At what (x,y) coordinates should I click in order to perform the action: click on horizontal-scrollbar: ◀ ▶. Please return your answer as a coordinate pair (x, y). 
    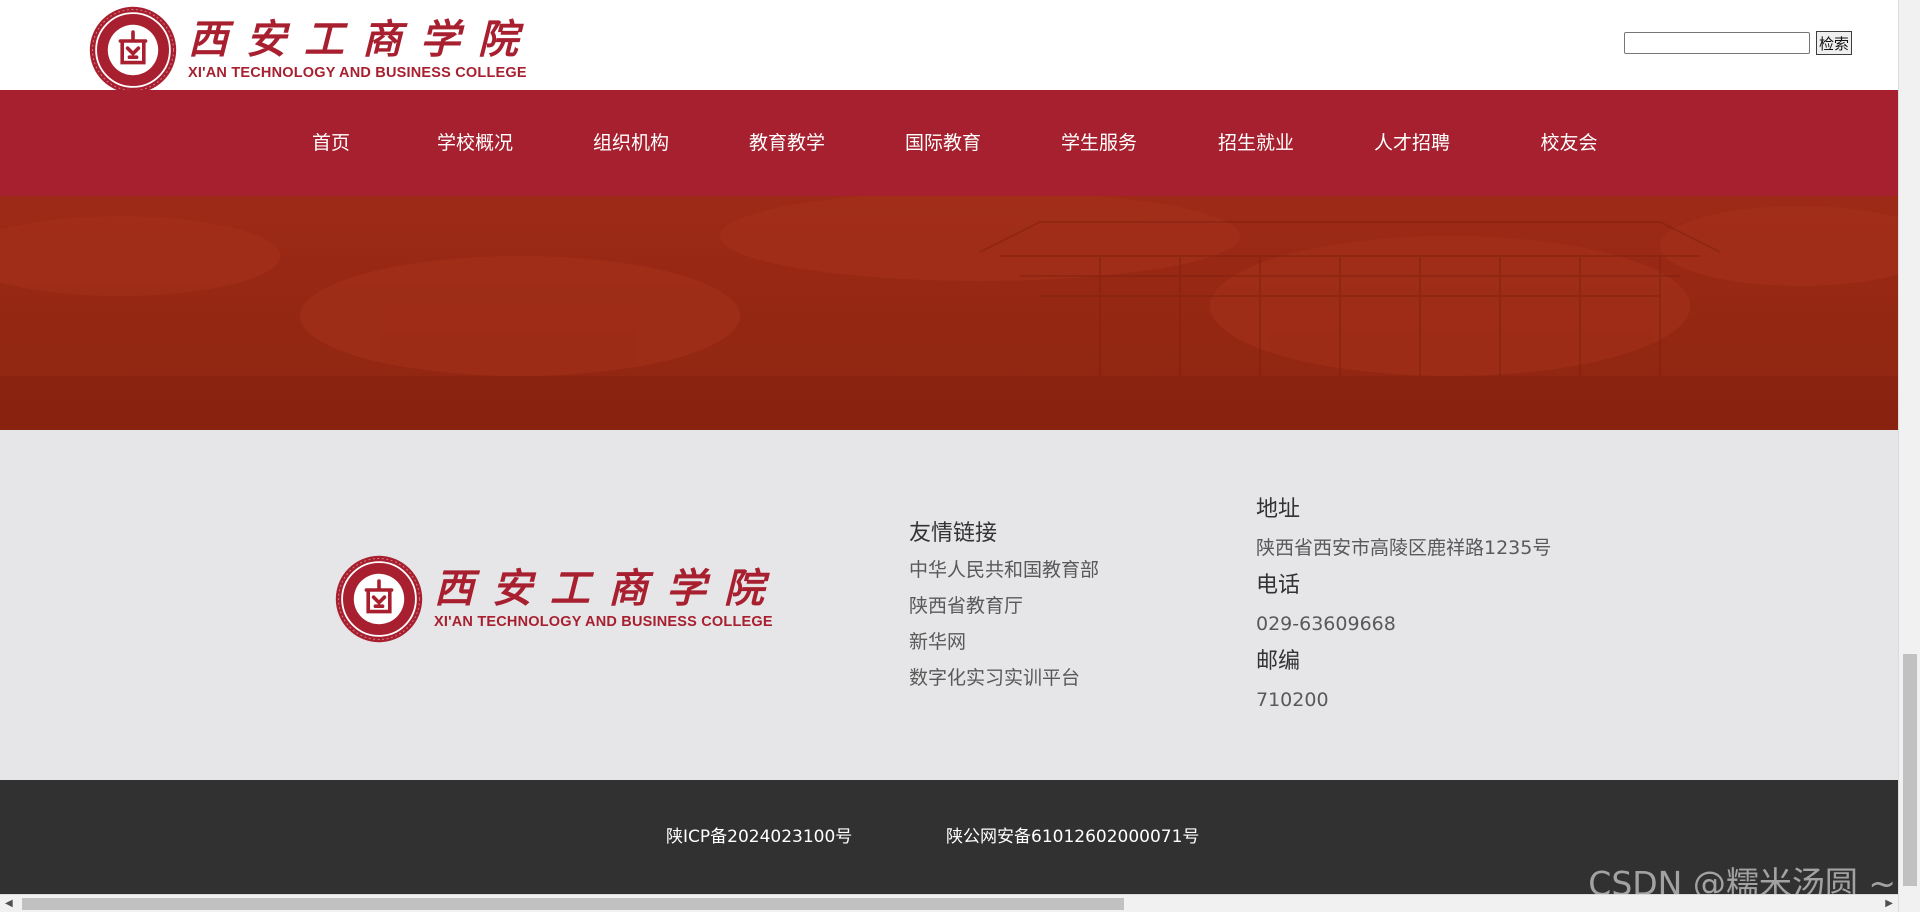
    Looking at the image, I should click on (949, 903).